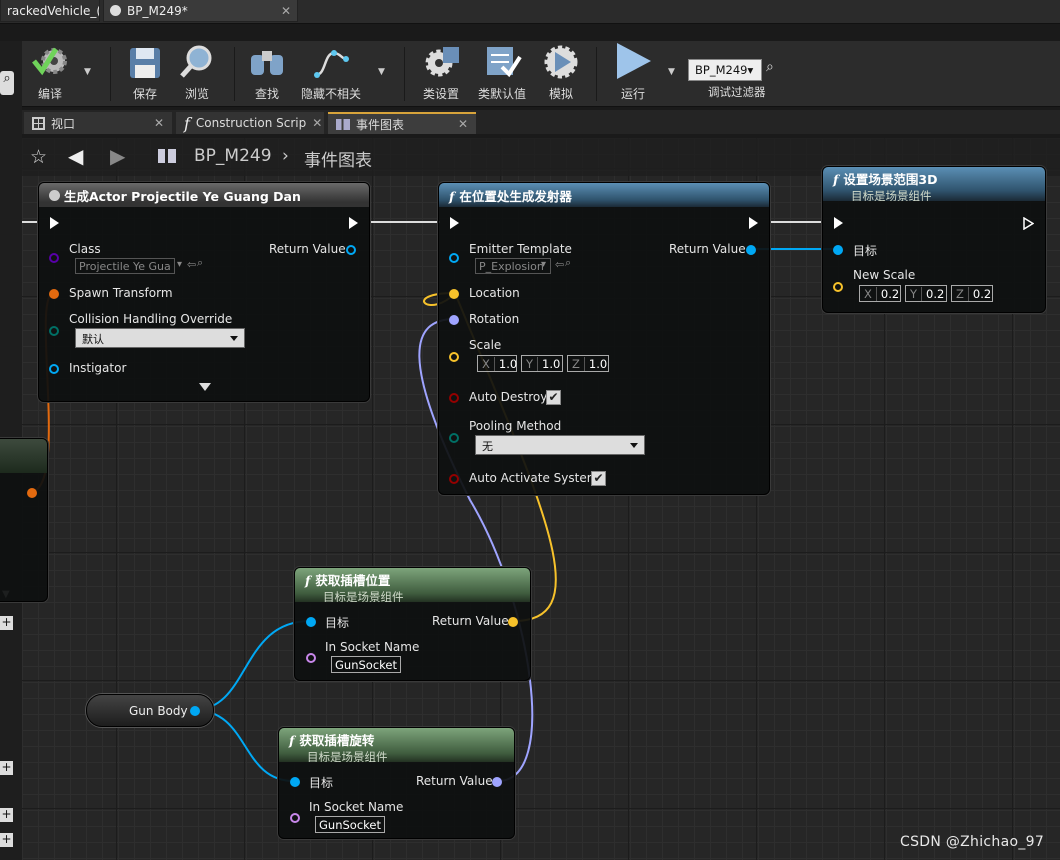 This screenshot has height=860, width=1060. What do you see at coordinates (32, 493) in the screenshot?
I see `transform-pin` at bounding box center [32, 493].